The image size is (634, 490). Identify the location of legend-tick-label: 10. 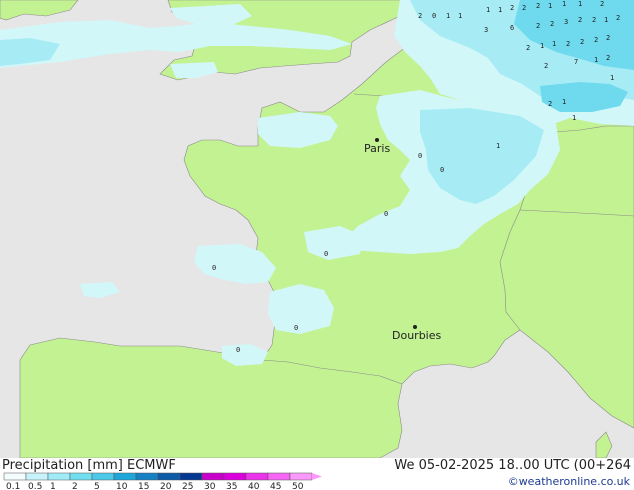
(122, 486).